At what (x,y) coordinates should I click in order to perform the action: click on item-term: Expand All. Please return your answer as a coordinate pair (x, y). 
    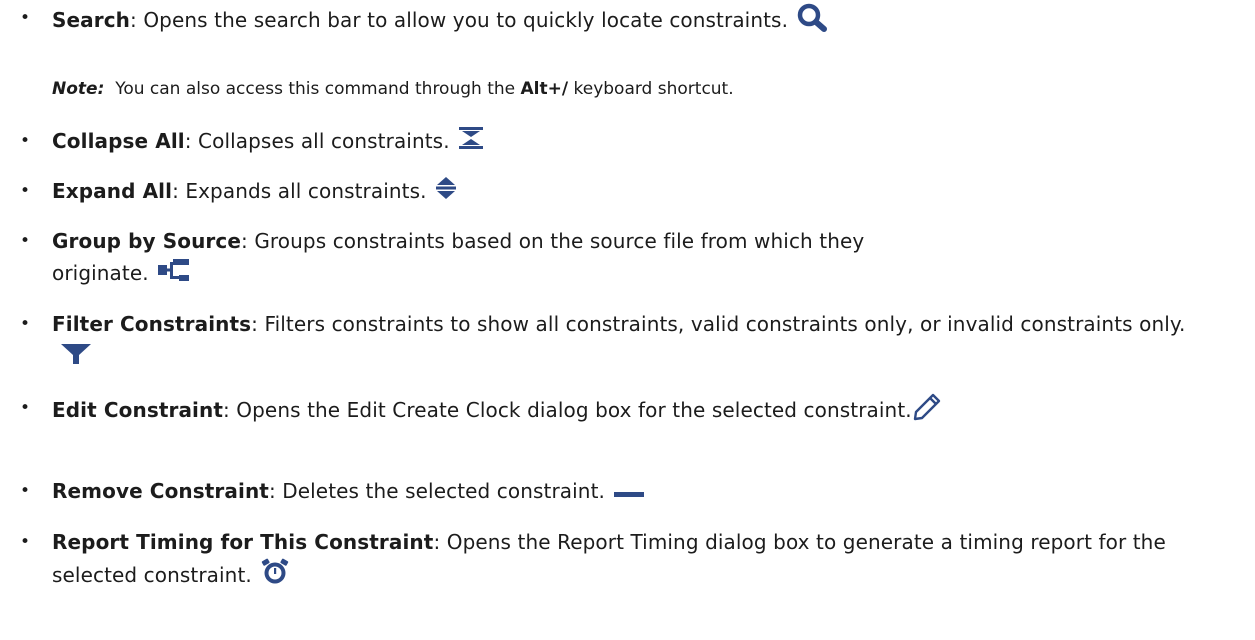
    Looking at the image, I should click on (112, 191).